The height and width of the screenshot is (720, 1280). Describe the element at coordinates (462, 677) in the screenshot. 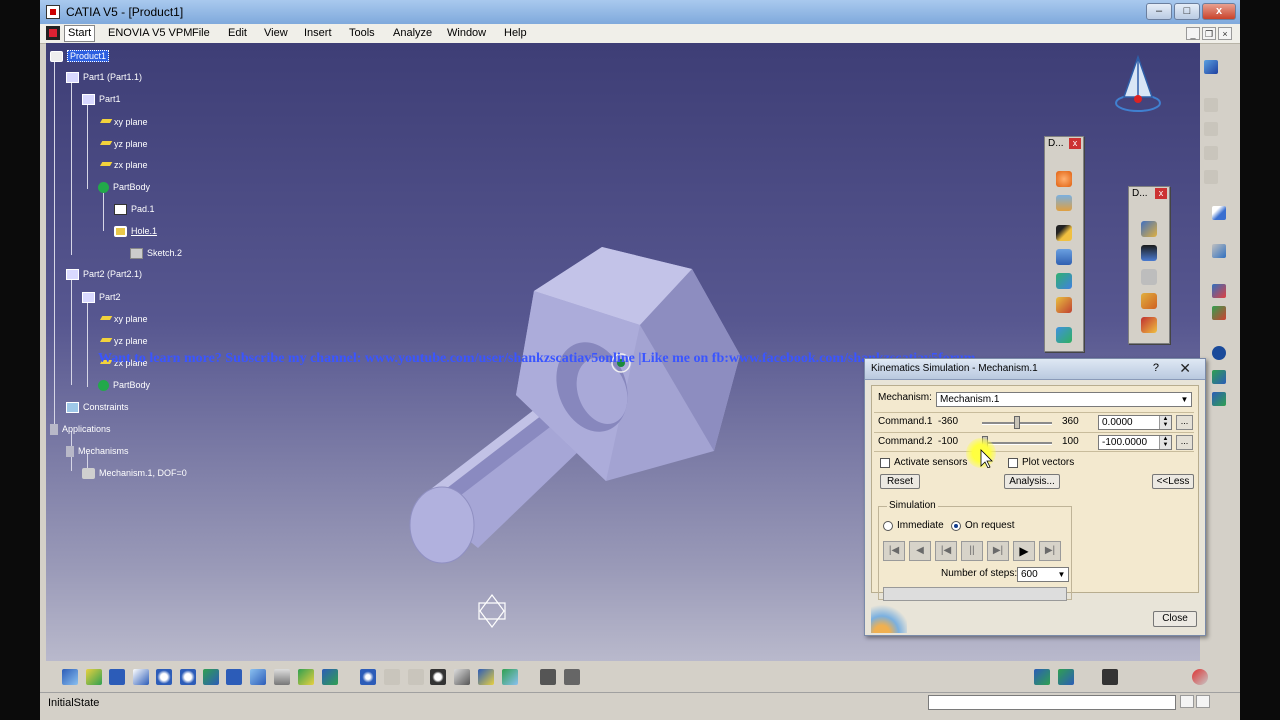

I see `clipping-icon` at that location.